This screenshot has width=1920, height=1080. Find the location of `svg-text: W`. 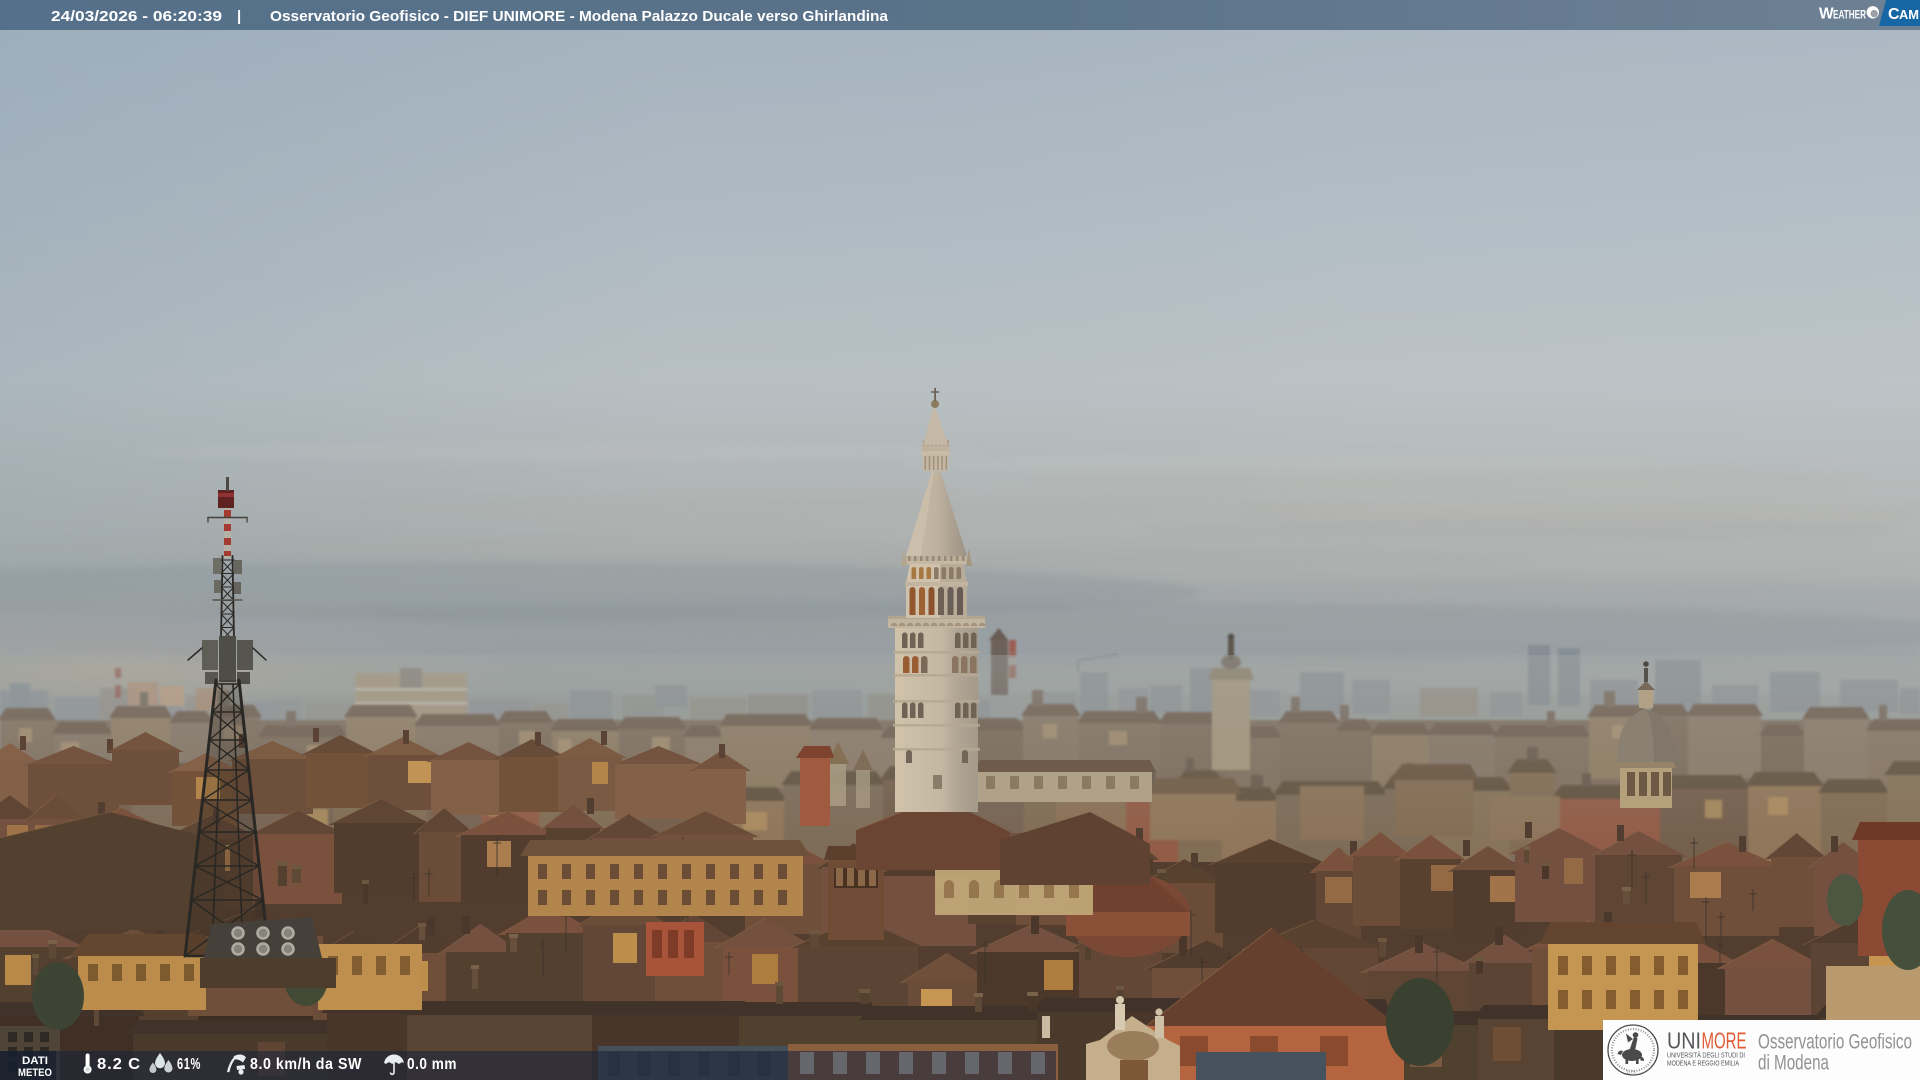

svg-text: W is located at coordinates (1826, 14).